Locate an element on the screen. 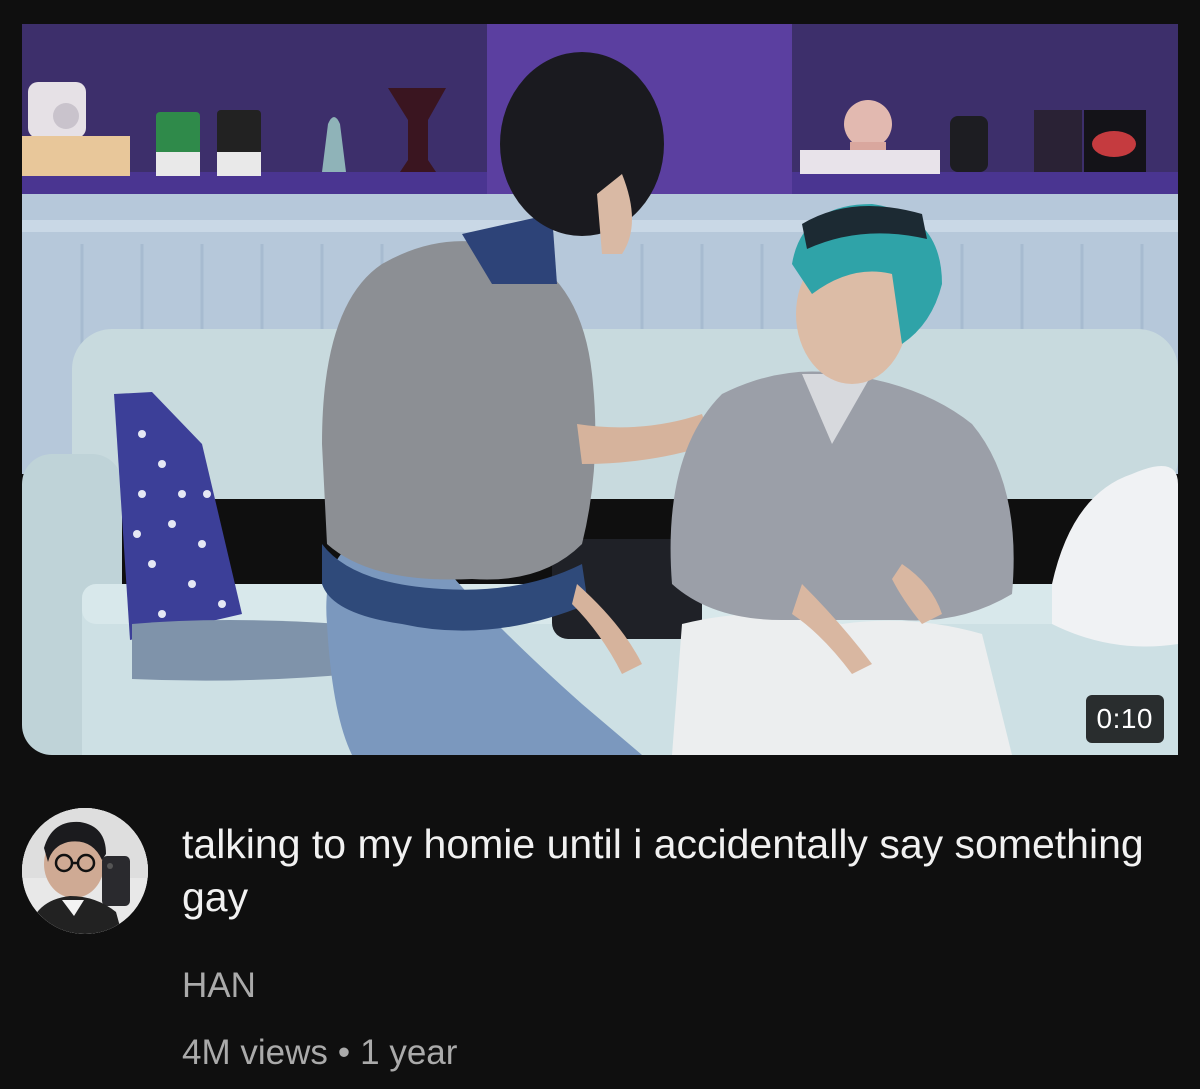 The image size is (1200, 1089). duration-badge: 0:10 is located at coordinates (1124, 719).